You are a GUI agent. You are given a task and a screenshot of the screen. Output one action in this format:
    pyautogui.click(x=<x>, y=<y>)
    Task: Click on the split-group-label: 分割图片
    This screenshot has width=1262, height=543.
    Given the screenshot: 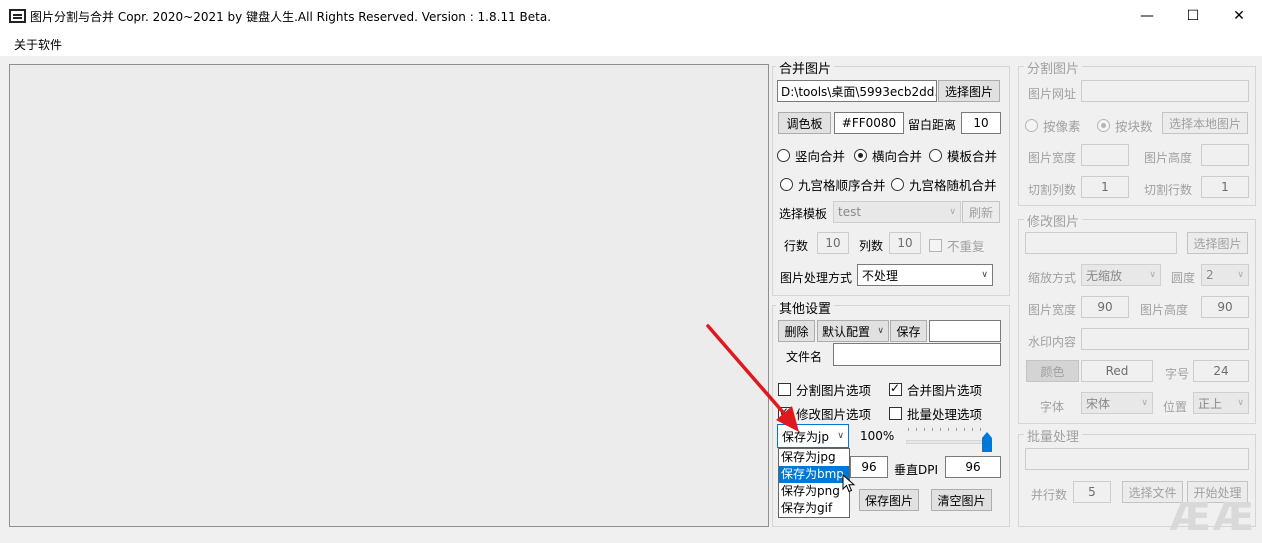 What is the action you would take?
    pyautogui.click(x=1053, y=67)
    